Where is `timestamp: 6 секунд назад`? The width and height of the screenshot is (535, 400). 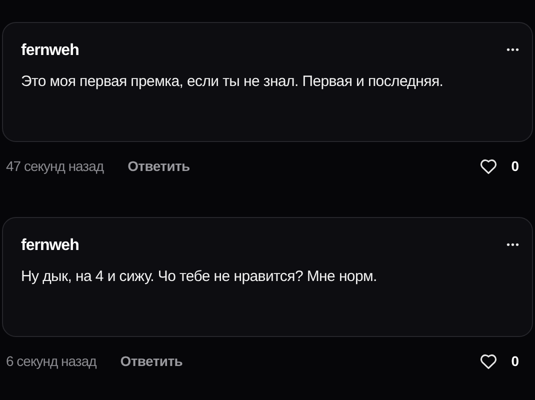 timestamp: 6 секунд назад is located at coordinates (51, 361).